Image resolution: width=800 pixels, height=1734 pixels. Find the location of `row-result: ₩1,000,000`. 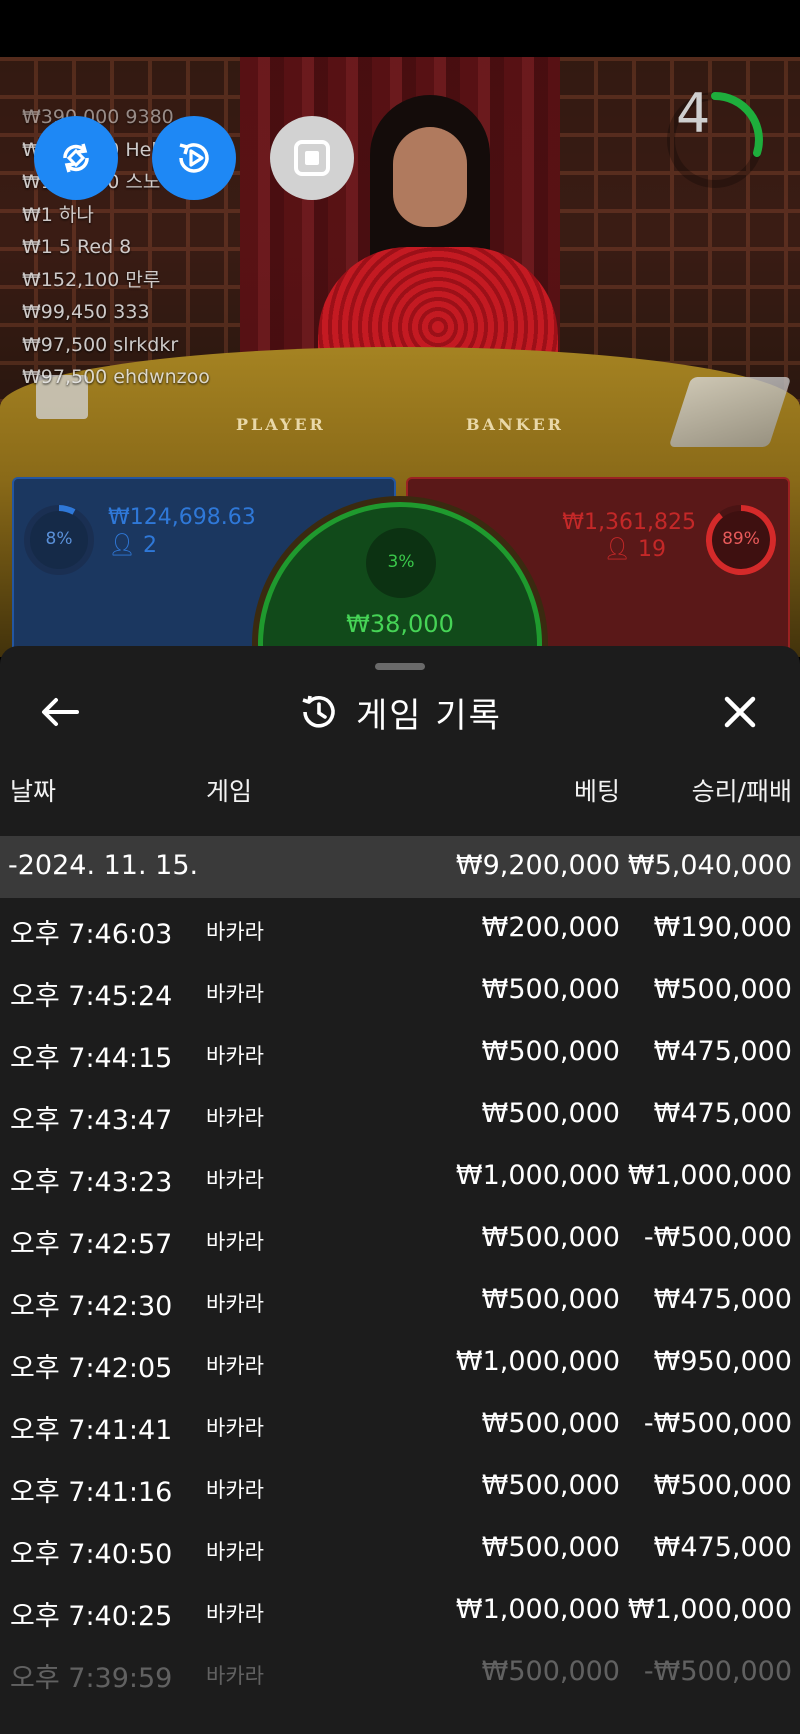

row-result: ₩1,000,000 is located at coordinates (709, 1609).